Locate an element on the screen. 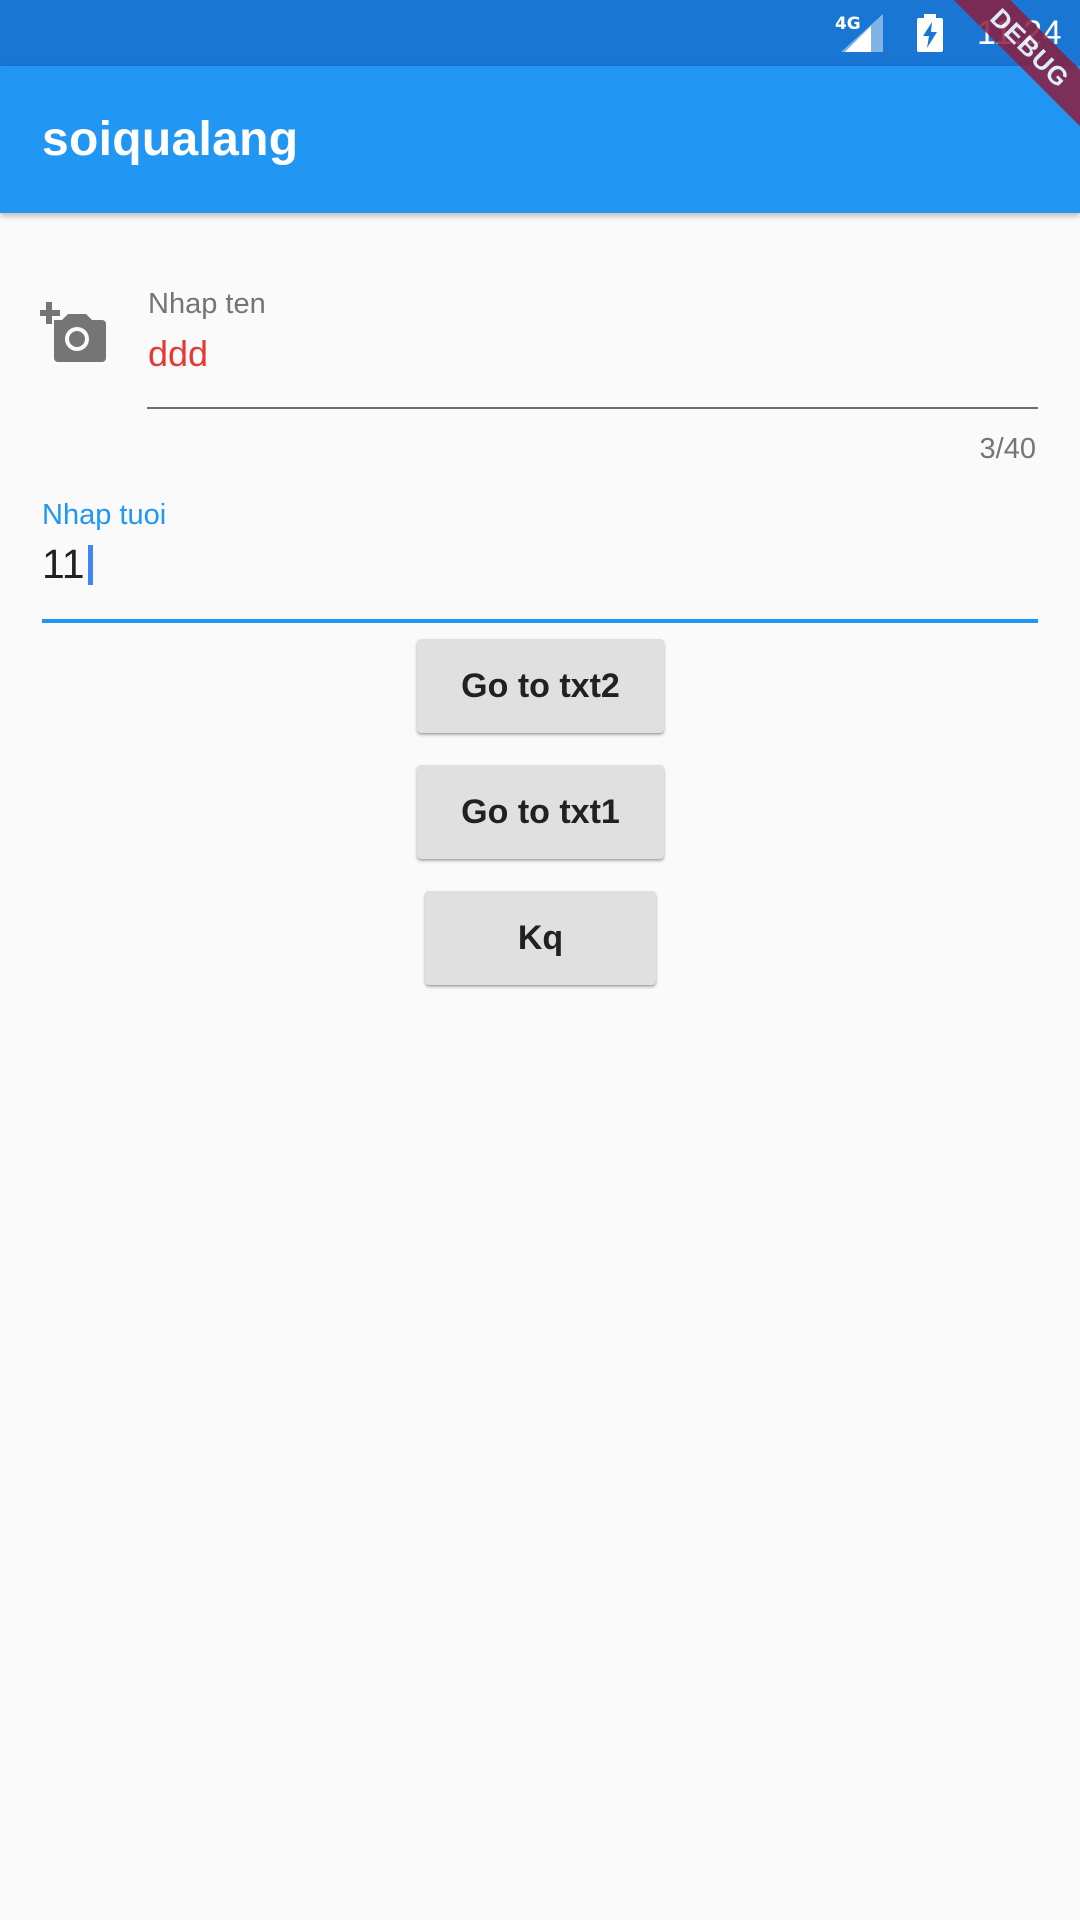  name-character-counter: 3/40 is located at coordinates (1007, 449).